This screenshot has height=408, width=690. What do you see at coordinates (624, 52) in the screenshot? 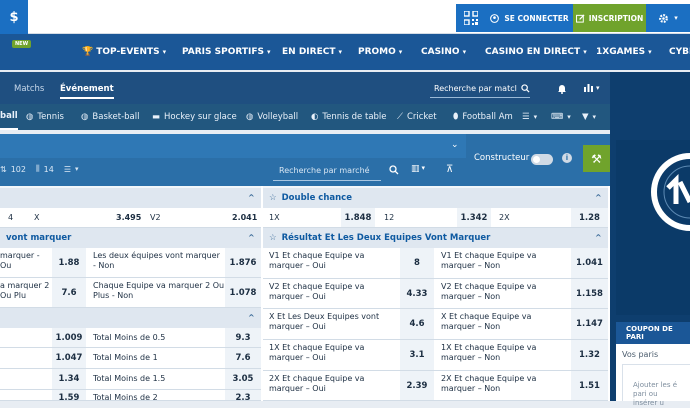
I see `nav-1xgames: 1XGAMES ▾` at bounding box center [624, 52].